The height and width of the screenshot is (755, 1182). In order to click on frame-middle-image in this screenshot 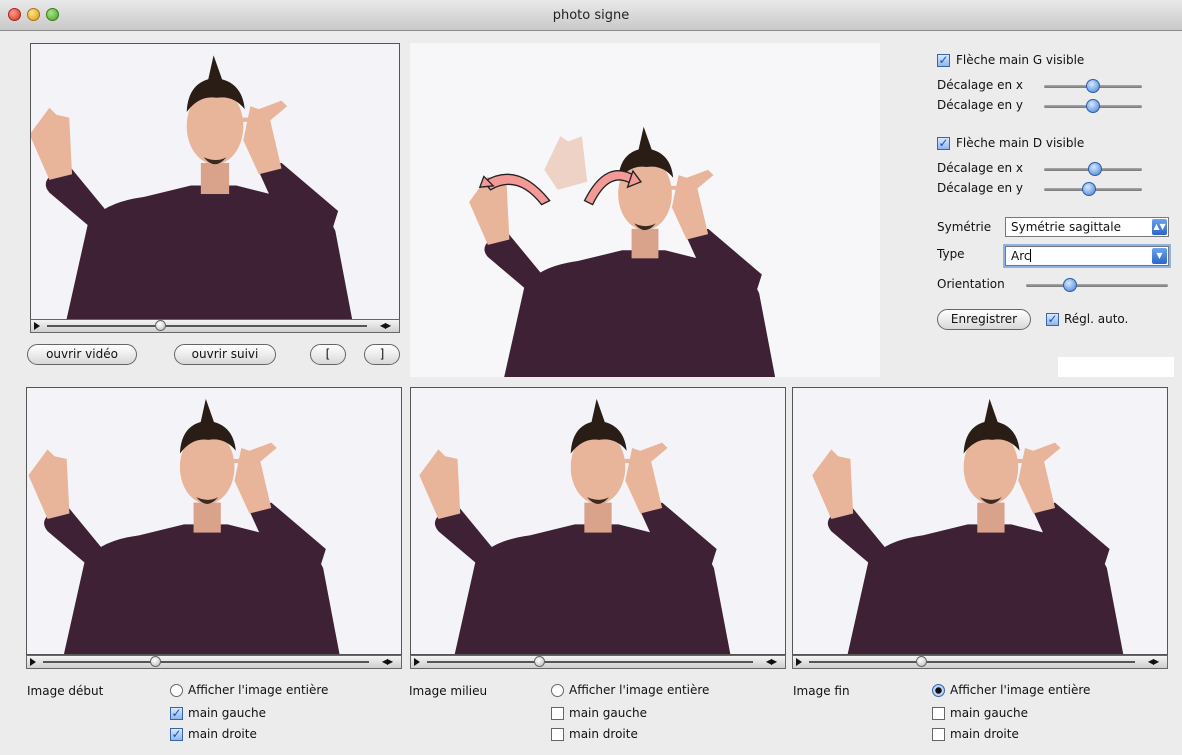, I will do `click(598, 521)`.